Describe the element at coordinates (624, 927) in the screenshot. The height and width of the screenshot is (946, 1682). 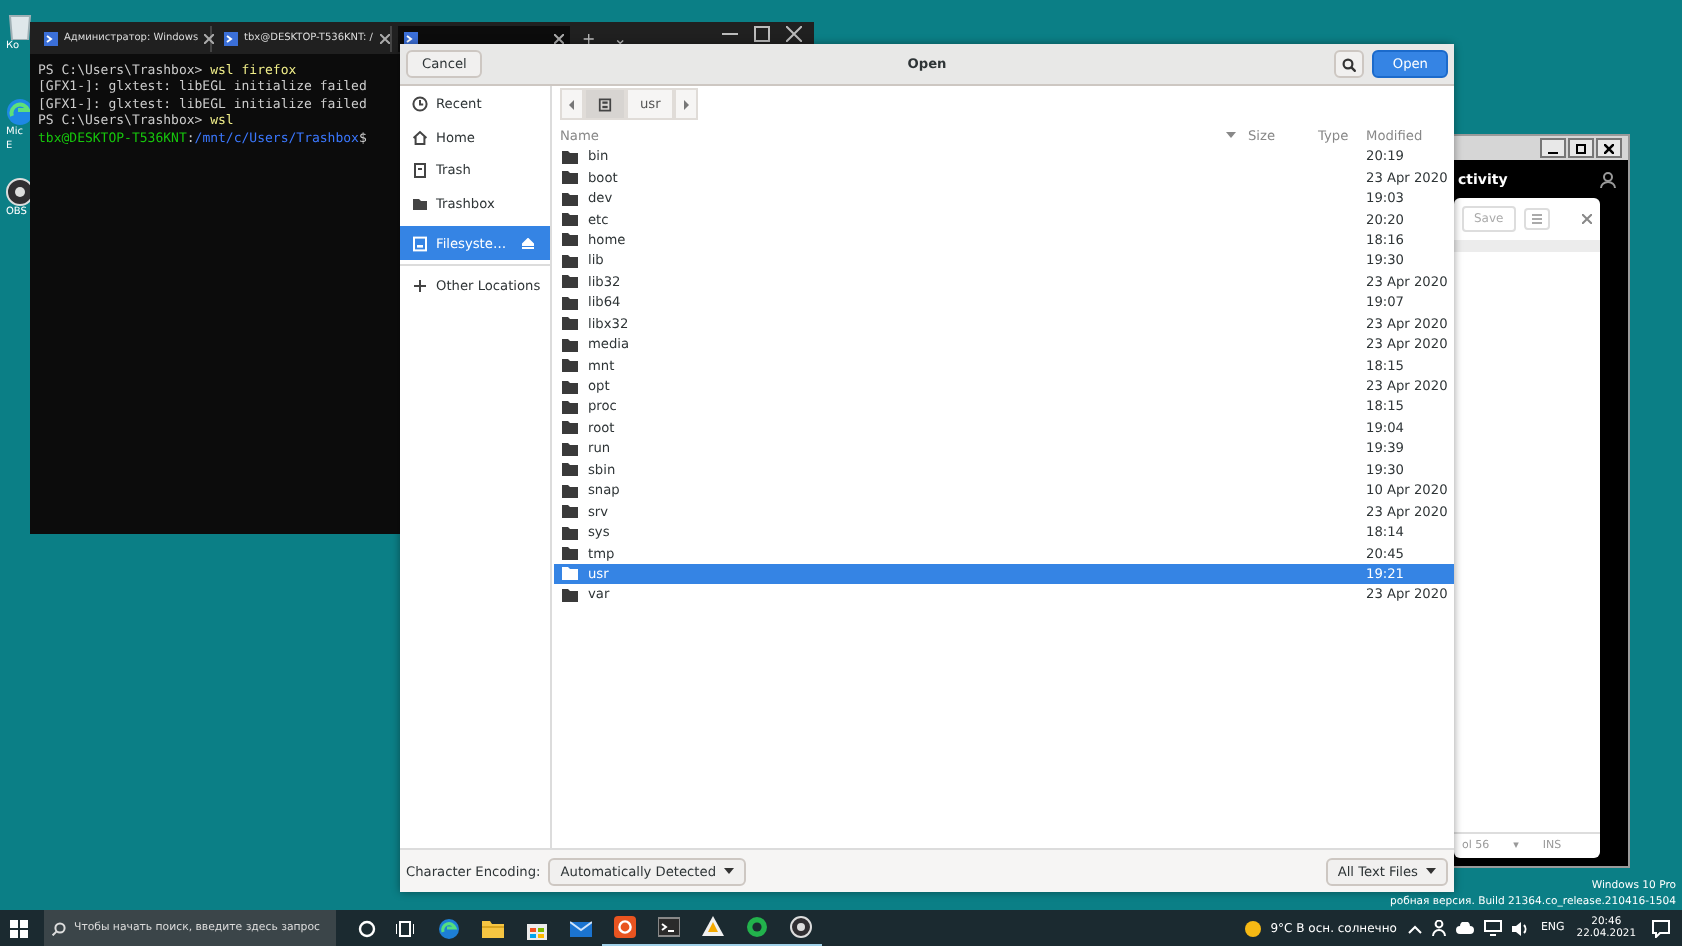
I see `ring-tile-icon` at that location.